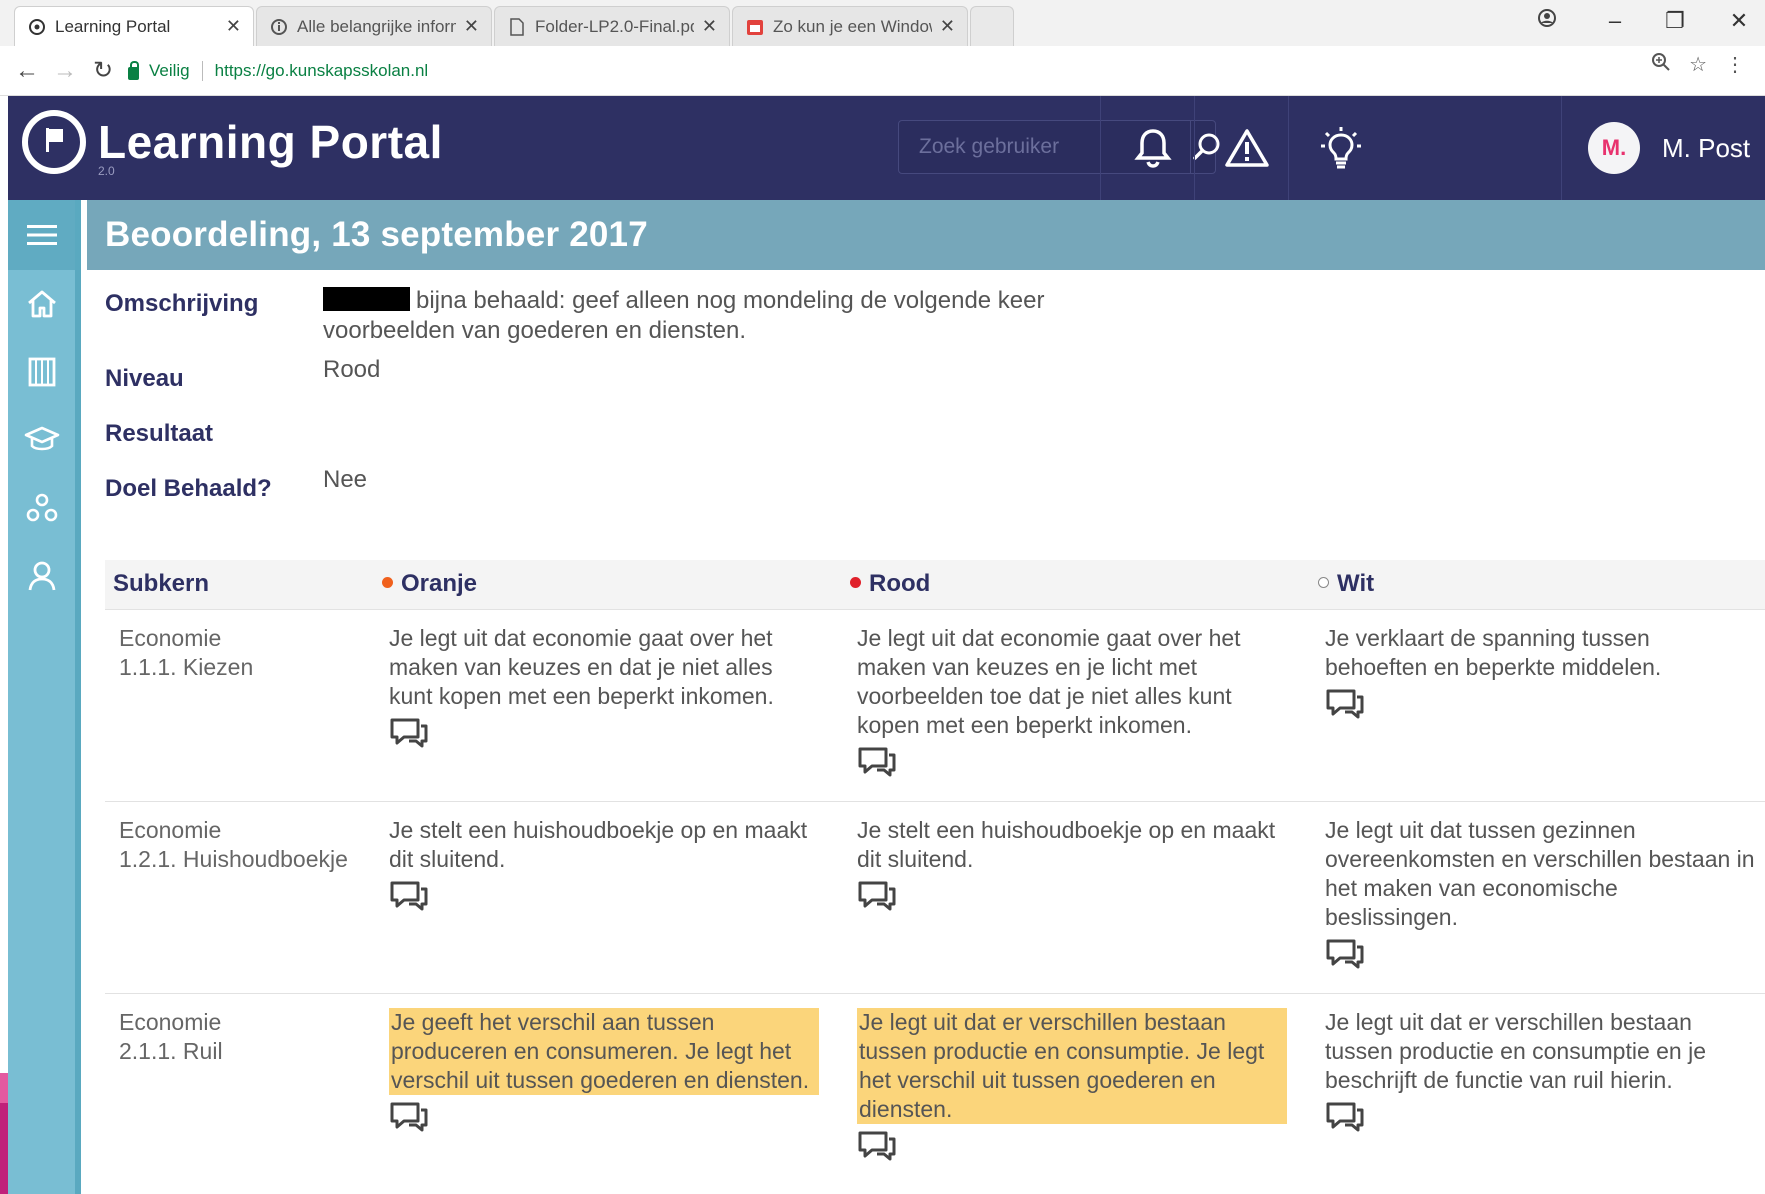 The image size is (1765, 1194). I want to click on app-logo: Learning Portal, so click(232, 142).